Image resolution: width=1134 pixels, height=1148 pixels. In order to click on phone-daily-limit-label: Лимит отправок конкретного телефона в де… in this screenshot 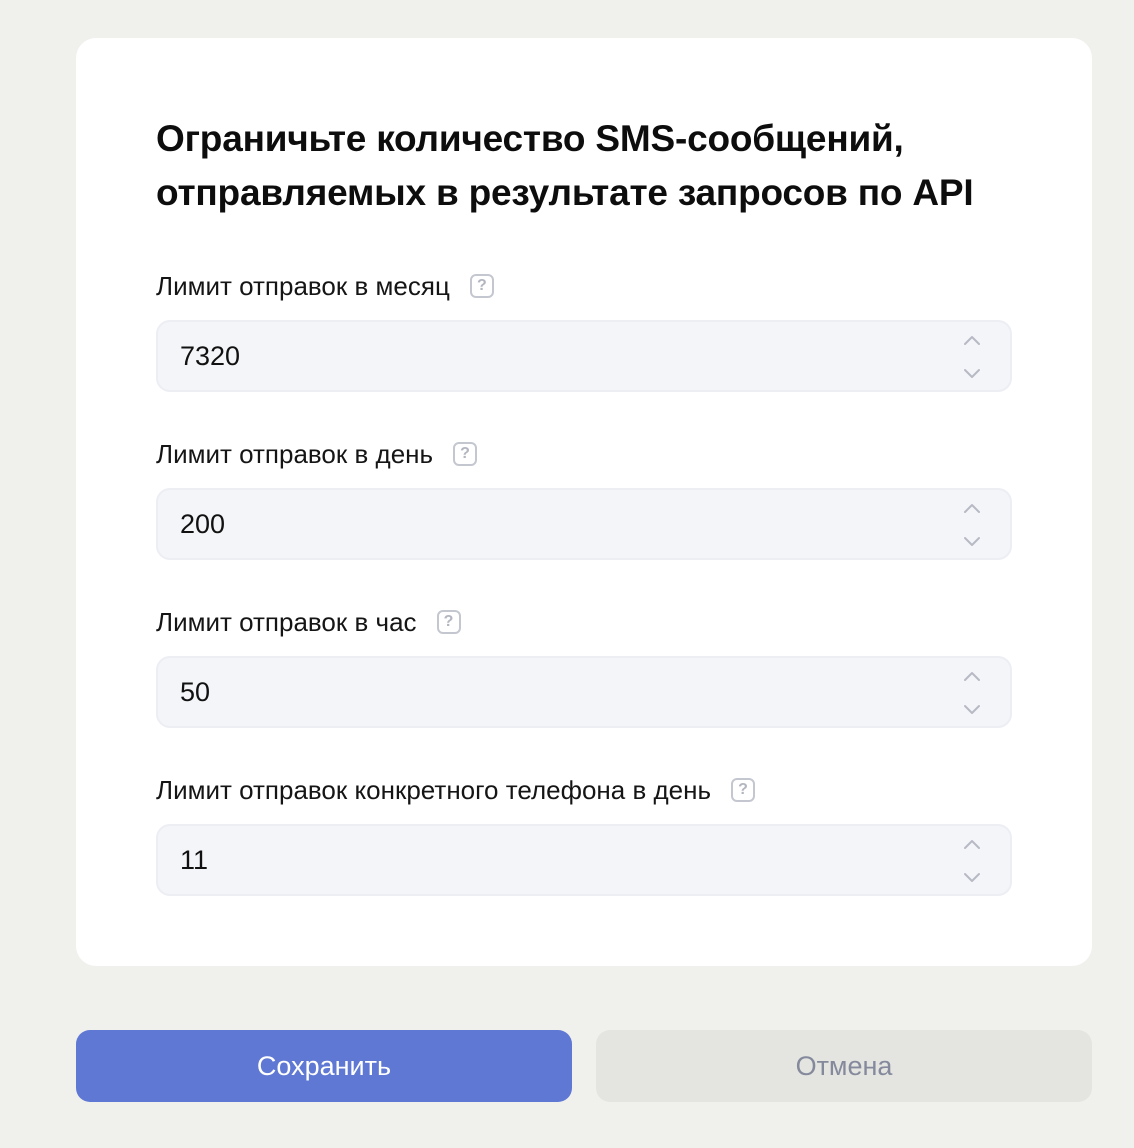, I will do `click(434, 789)`.